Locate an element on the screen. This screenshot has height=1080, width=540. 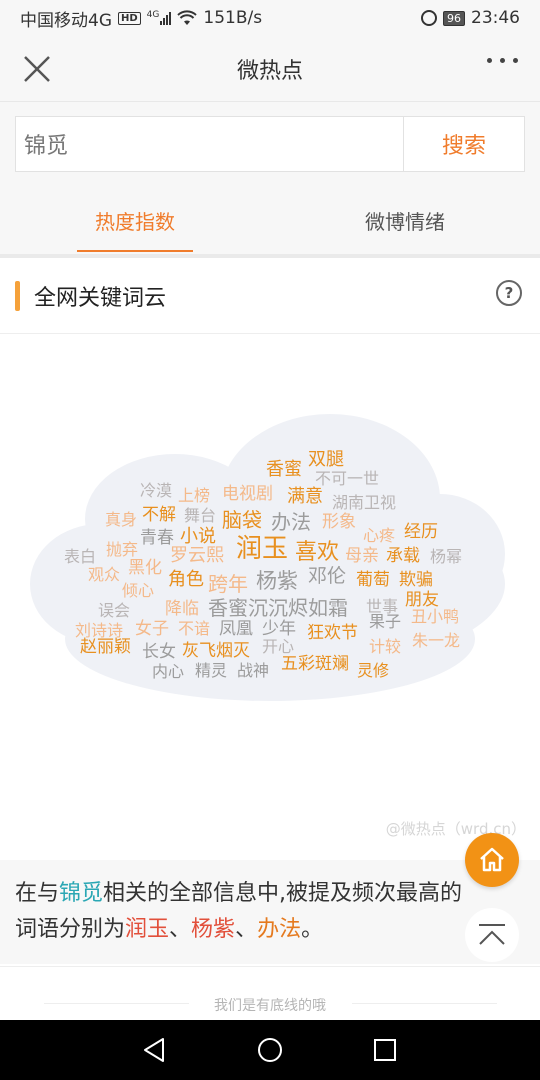
cloud-word: 不可一世 is located at coordinates (347, 478).